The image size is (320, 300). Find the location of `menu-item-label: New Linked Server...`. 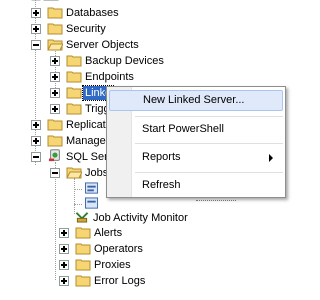

menu-item-label: New Linked Server... is located at coordinates (194, 100).